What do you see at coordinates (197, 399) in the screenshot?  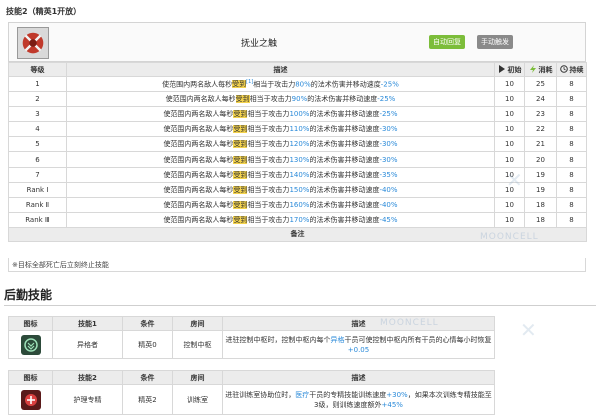 I see `skill2-room: 训练室` at bounding box center [197, 399].